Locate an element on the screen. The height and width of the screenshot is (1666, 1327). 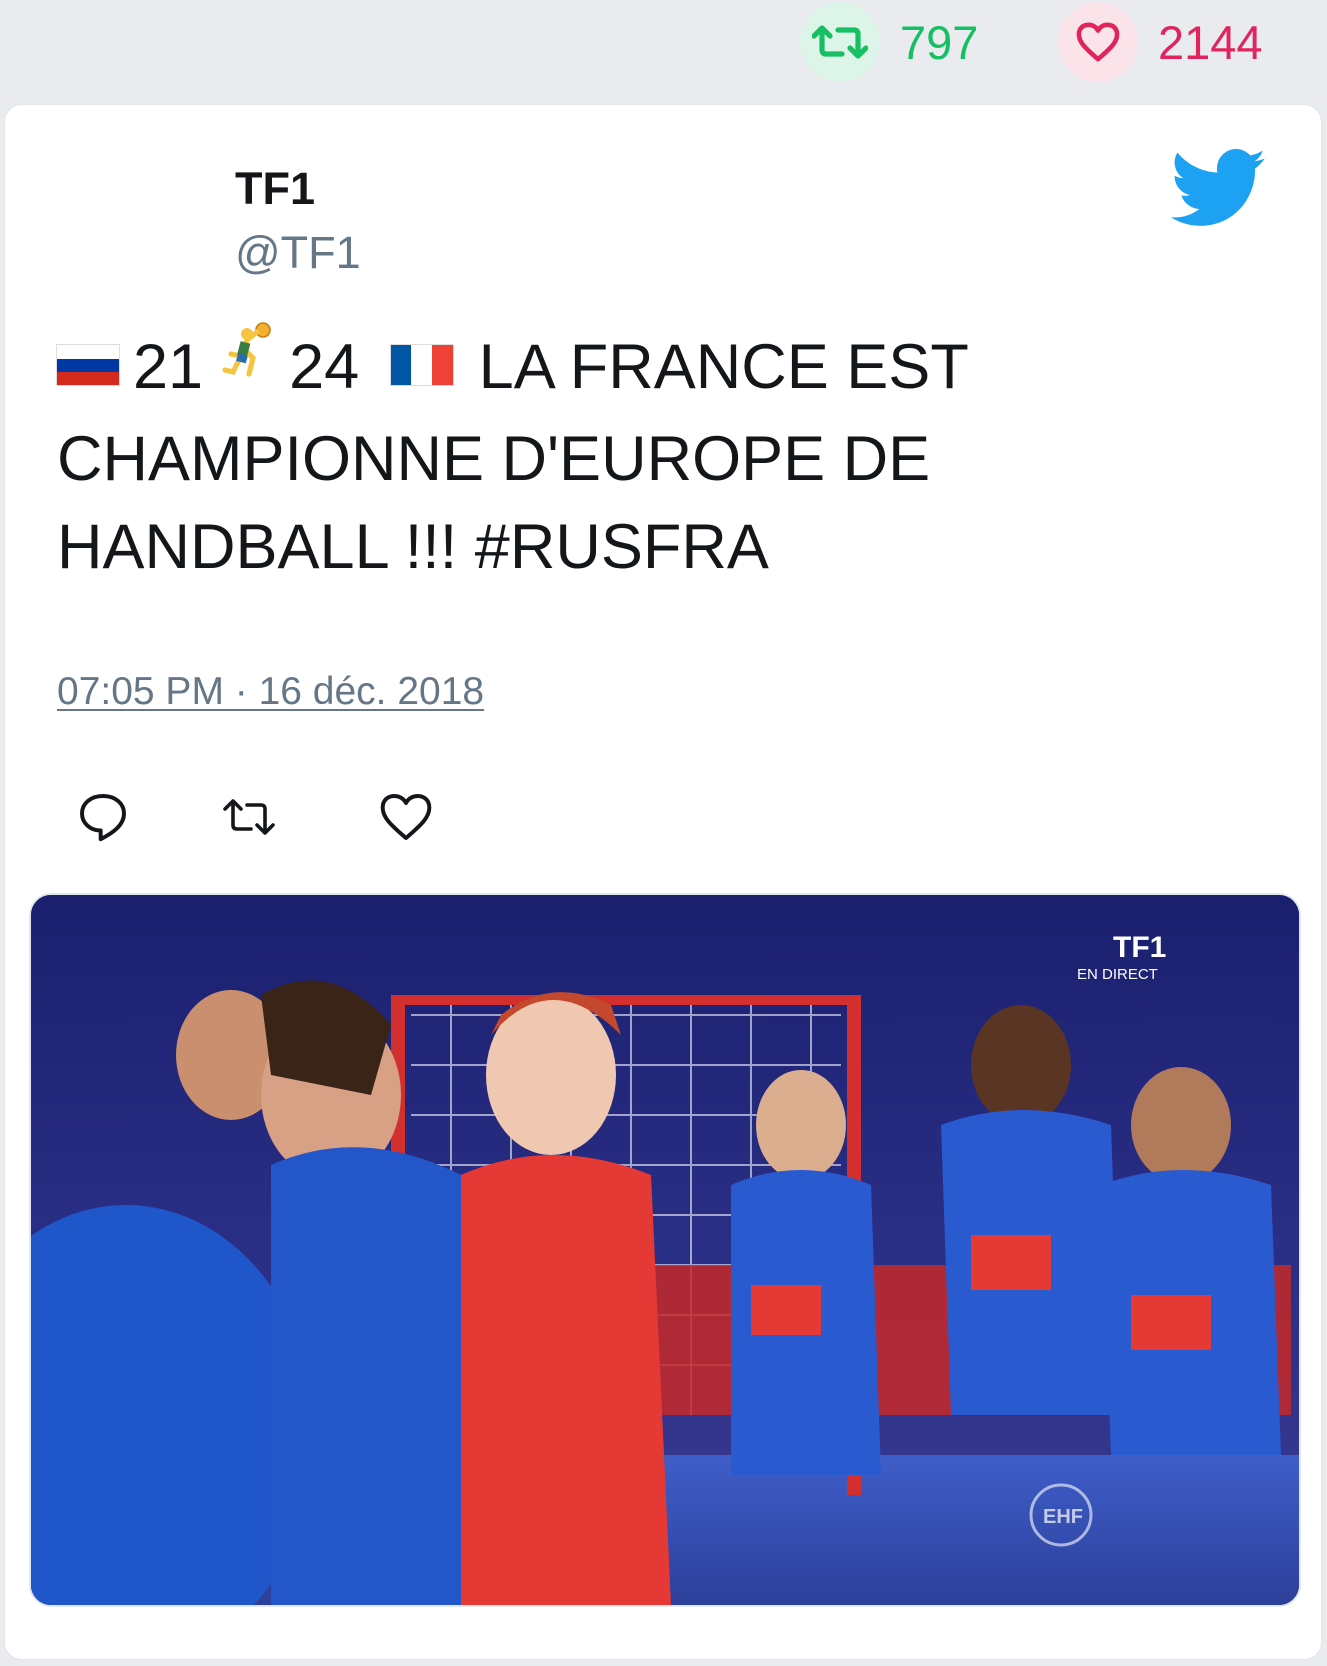
score-russia: 21 is located at coordinates (168, 367).